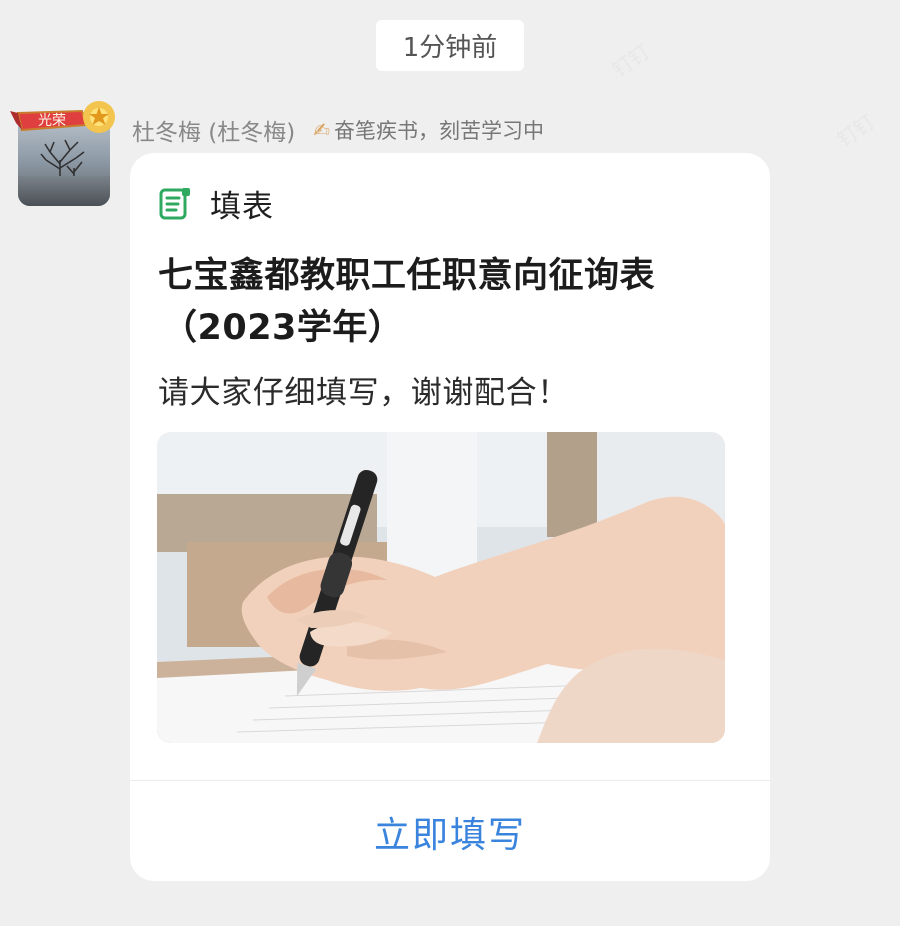  I want to click on writing-hand-icon: ✍, so click(322, 130).